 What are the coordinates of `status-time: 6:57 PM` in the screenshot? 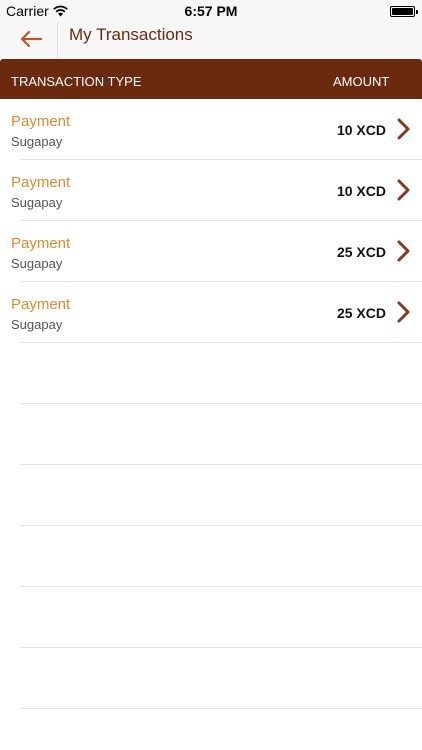 It's located at (211, 11).